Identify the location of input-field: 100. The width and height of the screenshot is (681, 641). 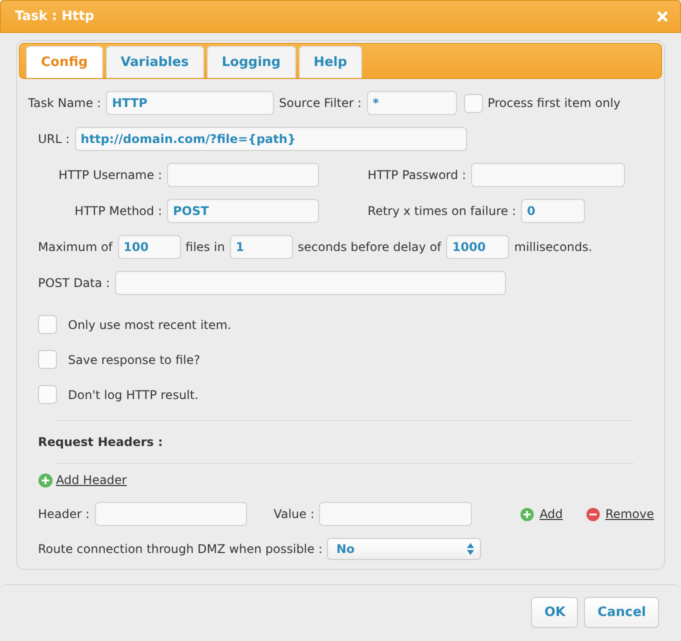
(149, 247).